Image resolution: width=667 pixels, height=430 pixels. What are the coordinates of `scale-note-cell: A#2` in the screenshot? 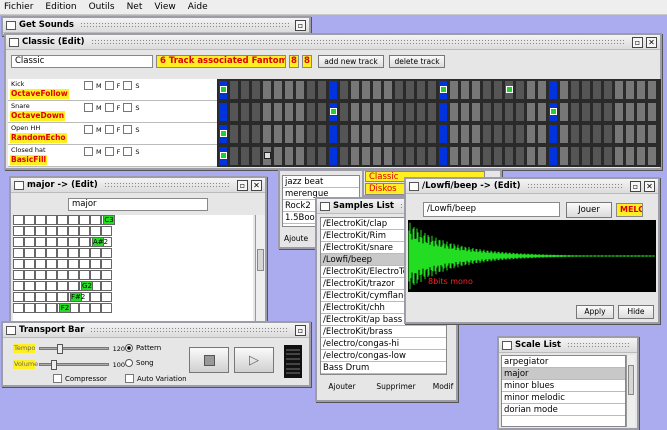 It's located at (100, 242).